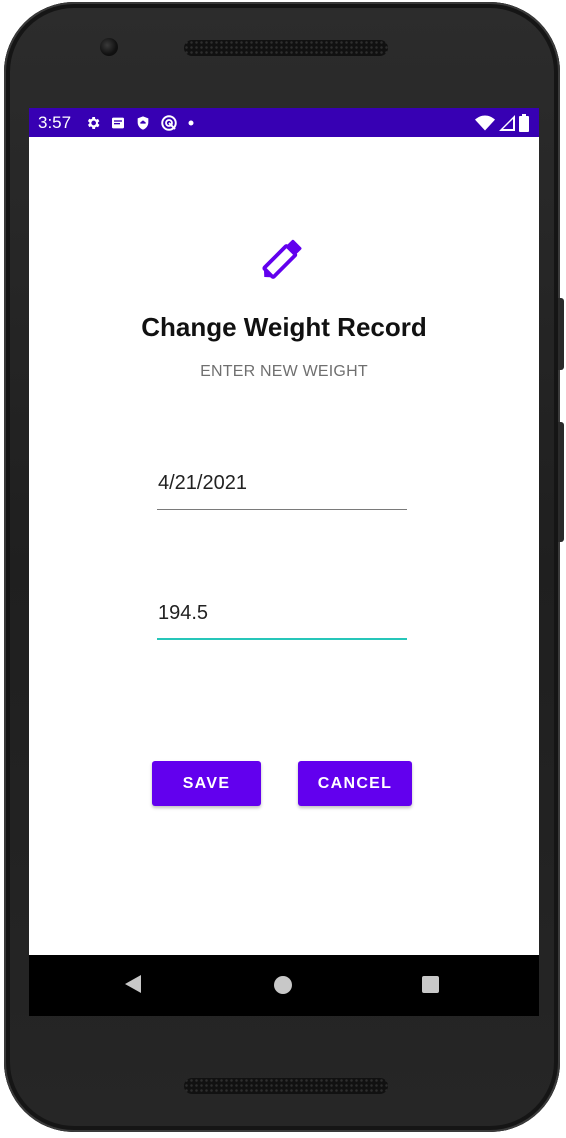 Image resolution: width=566 pixels, height=1138 pixels. I want to click on settings-icon, so click(93, 123).